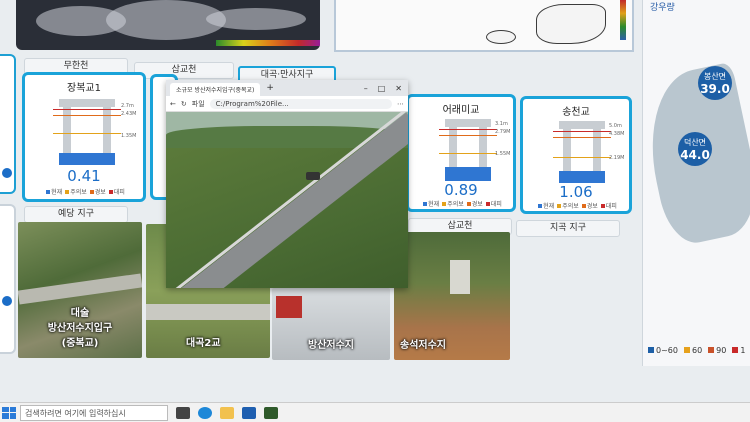 The height and width of the screenshot is (422, 750). I want to click on level-tick: 5.0m, so click(615, 126).